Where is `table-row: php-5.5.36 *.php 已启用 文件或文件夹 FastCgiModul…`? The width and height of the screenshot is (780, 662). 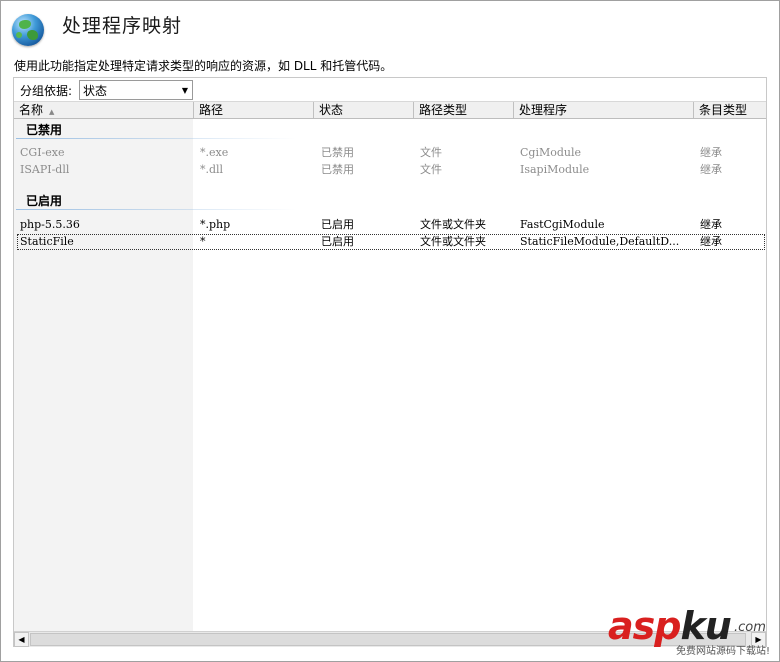
table-row: php-5.5.36 *.php 已启用 文件或文件夹 FastCgiModul… is located at coordinates (391, 225).